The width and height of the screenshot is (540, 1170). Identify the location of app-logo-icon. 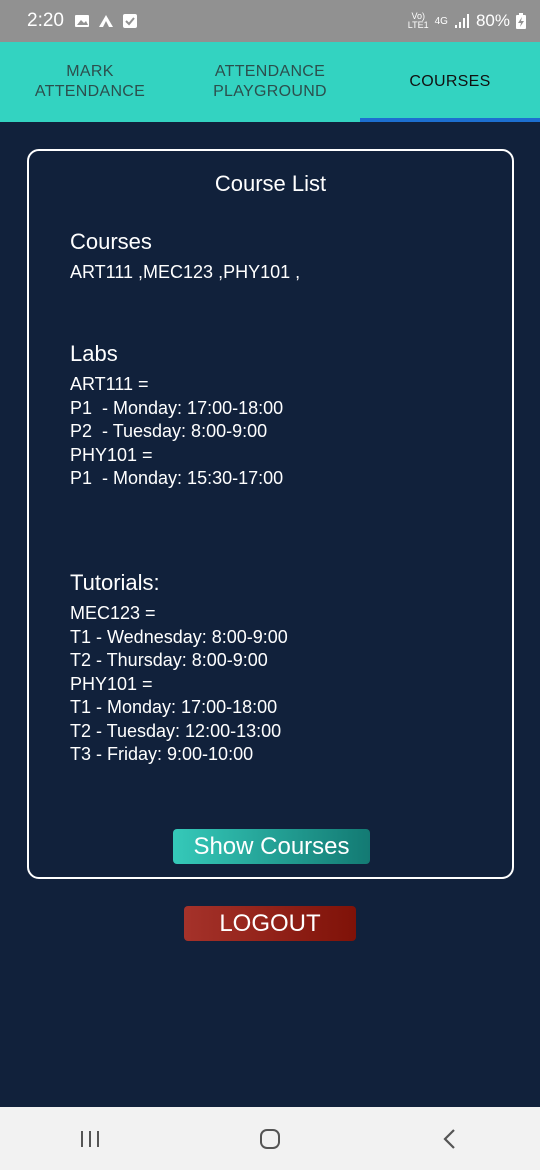
(105, 21).